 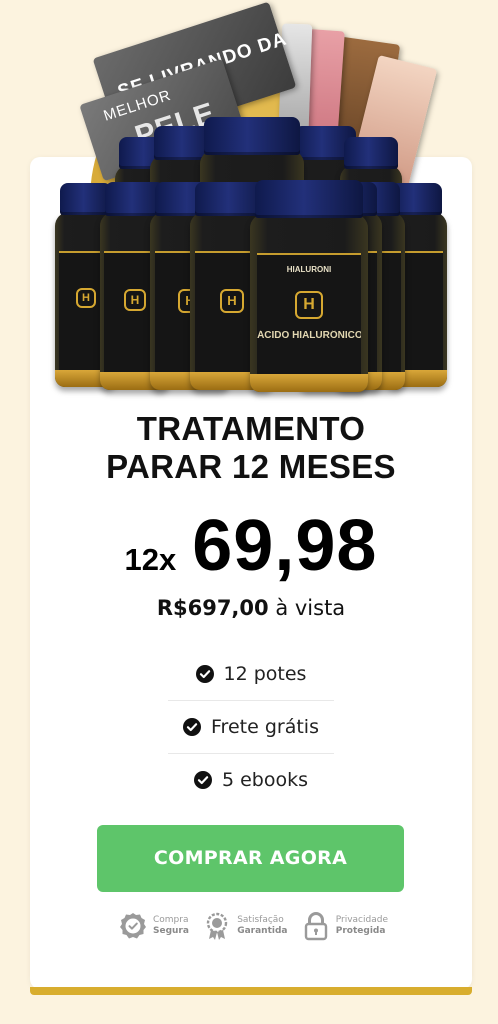 What do you see at coordinates (265, 674) in the screenshot?
I see `feature-label: 12 potes` at bounding box center [265, 674].